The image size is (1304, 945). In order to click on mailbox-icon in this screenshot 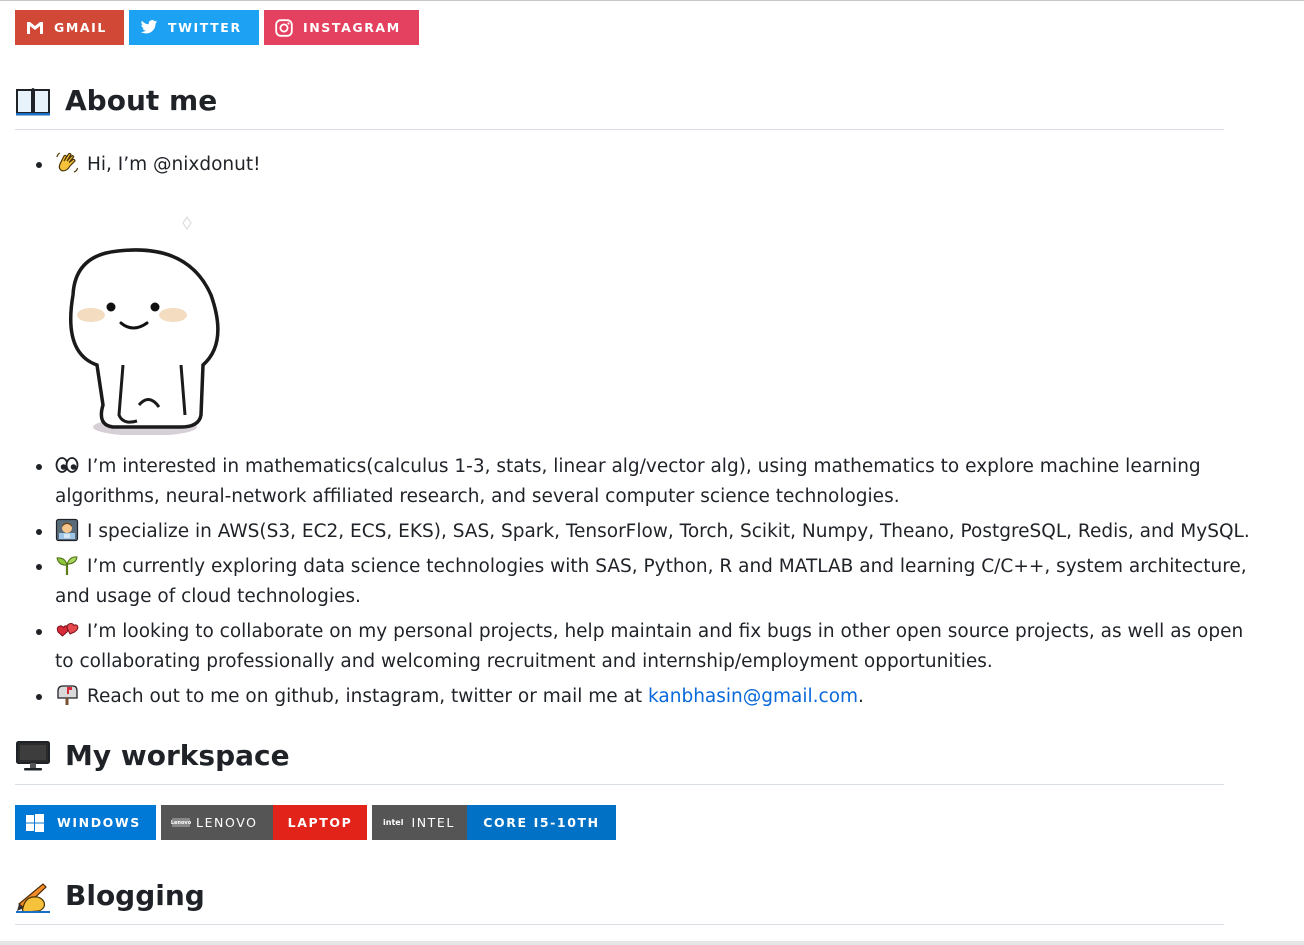, I will do `click(67, 695)`.